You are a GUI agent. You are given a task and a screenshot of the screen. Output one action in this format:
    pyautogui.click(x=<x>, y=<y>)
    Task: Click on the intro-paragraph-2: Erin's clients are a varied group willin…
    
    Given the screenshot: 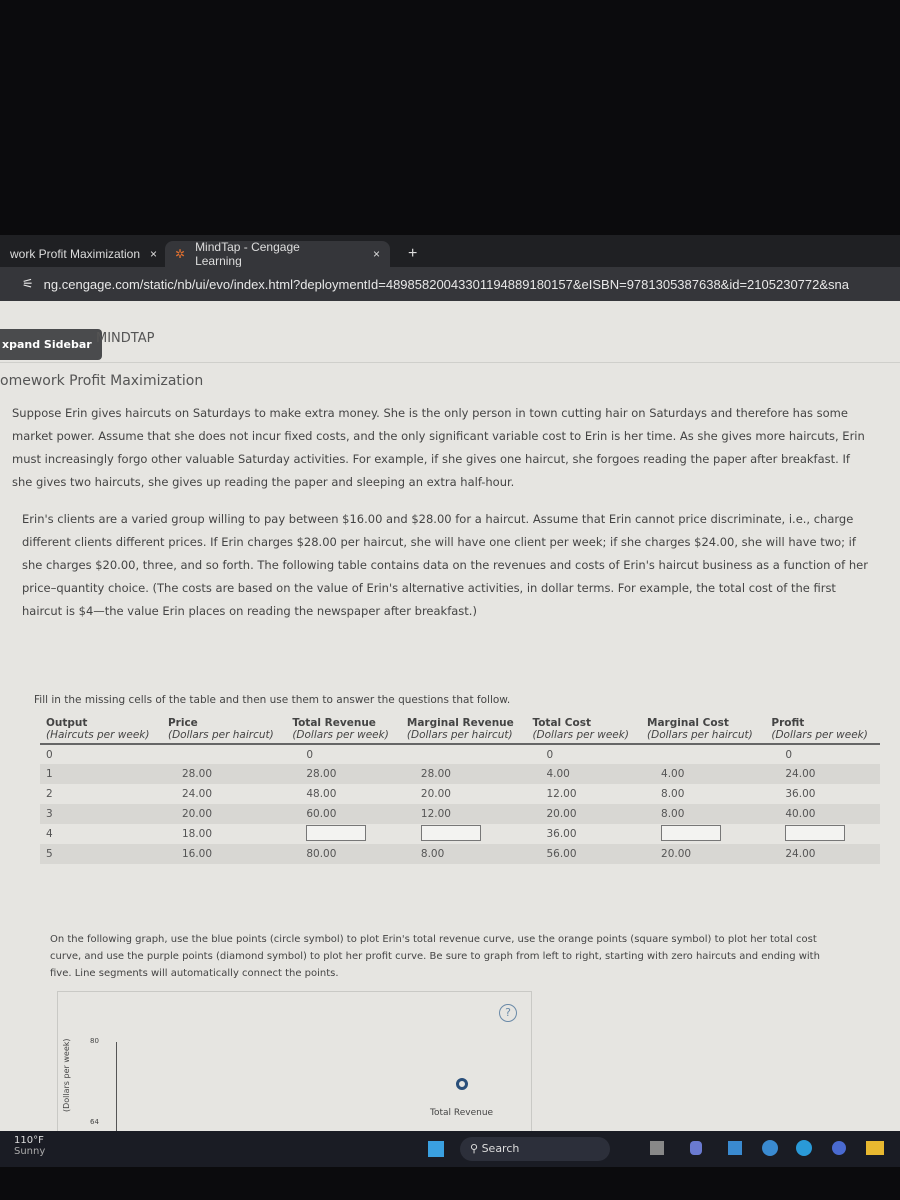 What is the action you would take?
    pyautogui.click(x=445, y=565)
    